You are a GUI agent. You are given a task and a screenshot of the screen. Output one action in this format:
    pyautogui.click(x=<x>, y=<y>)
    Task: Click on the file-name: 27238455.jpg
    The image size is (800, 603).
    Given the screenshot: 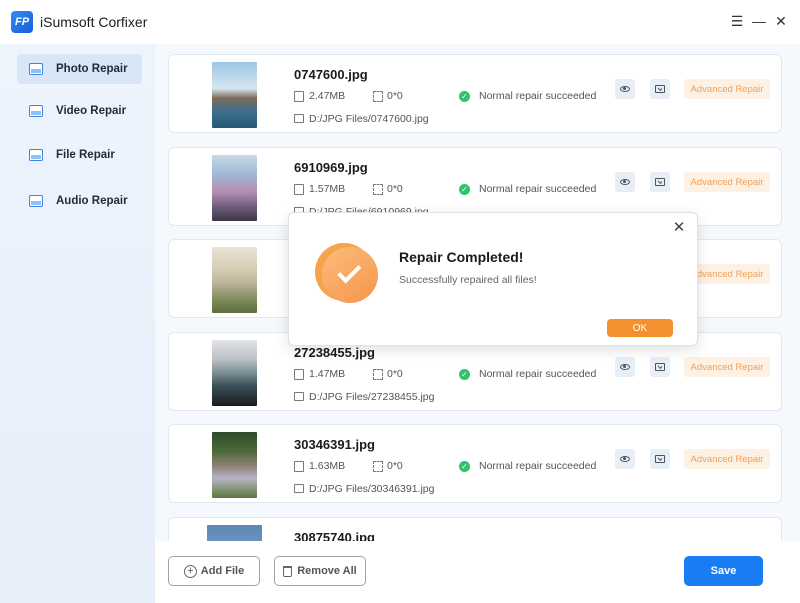 What is the action you would take?
    pyautogui.click(x=334, y=352)
    